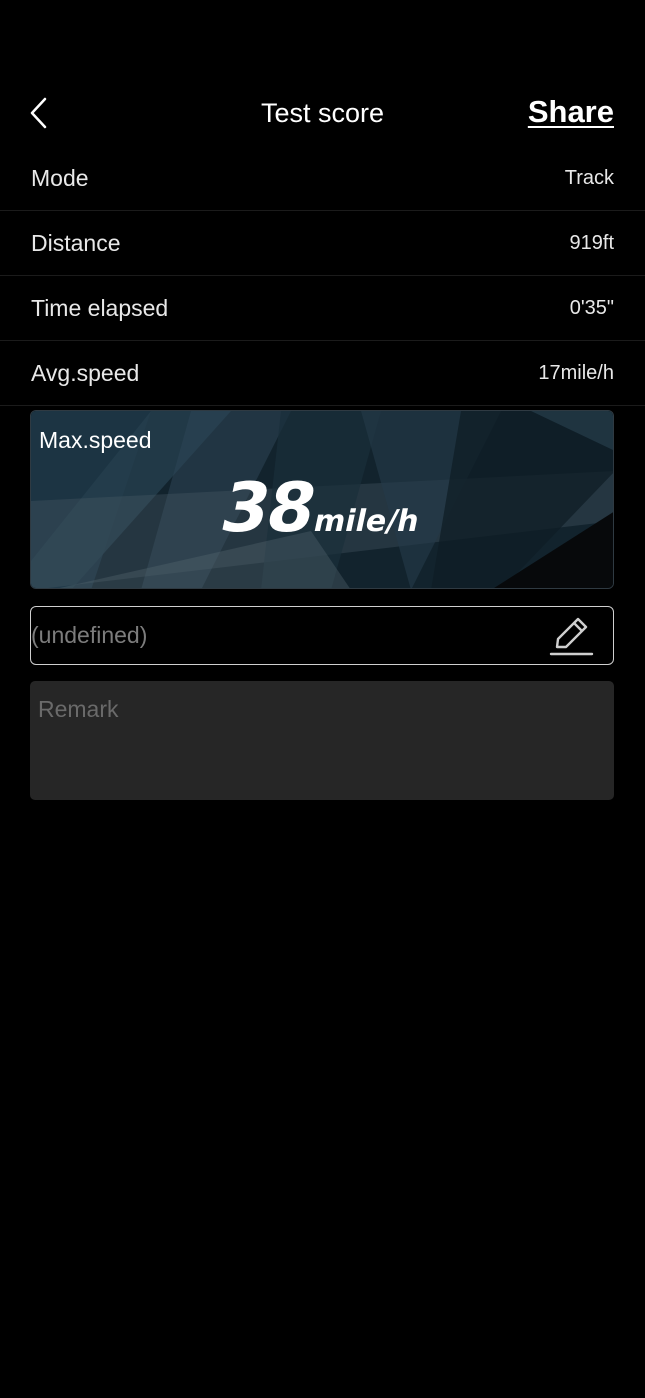  I want to click on stat-label: Distance, so click(76, 242).